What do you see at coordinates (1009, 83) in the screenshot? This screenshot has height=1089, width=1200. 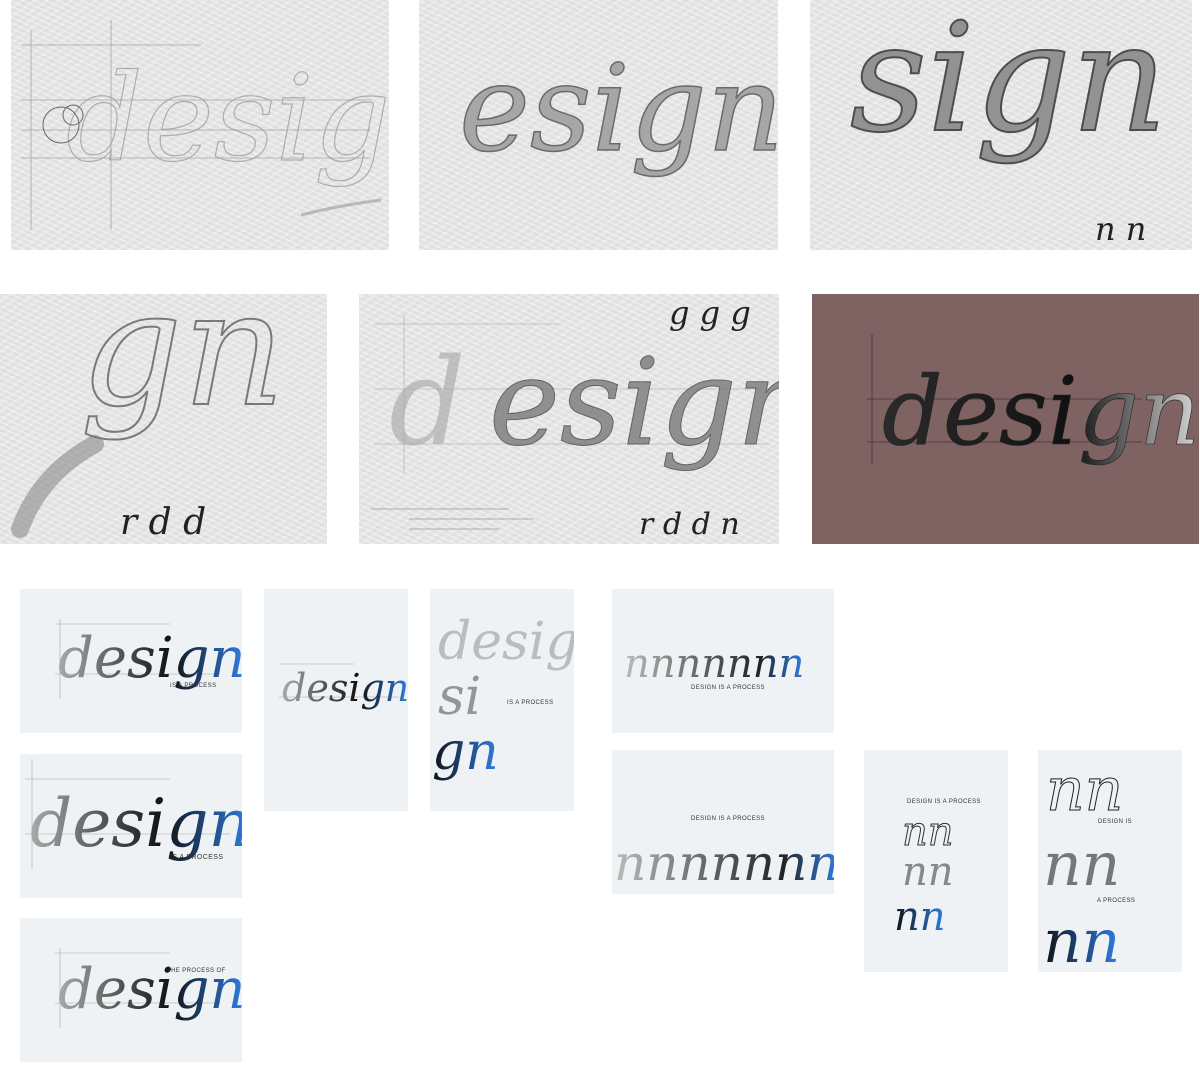 I see `svg-text: sign` at bounding box center [1009, 83].